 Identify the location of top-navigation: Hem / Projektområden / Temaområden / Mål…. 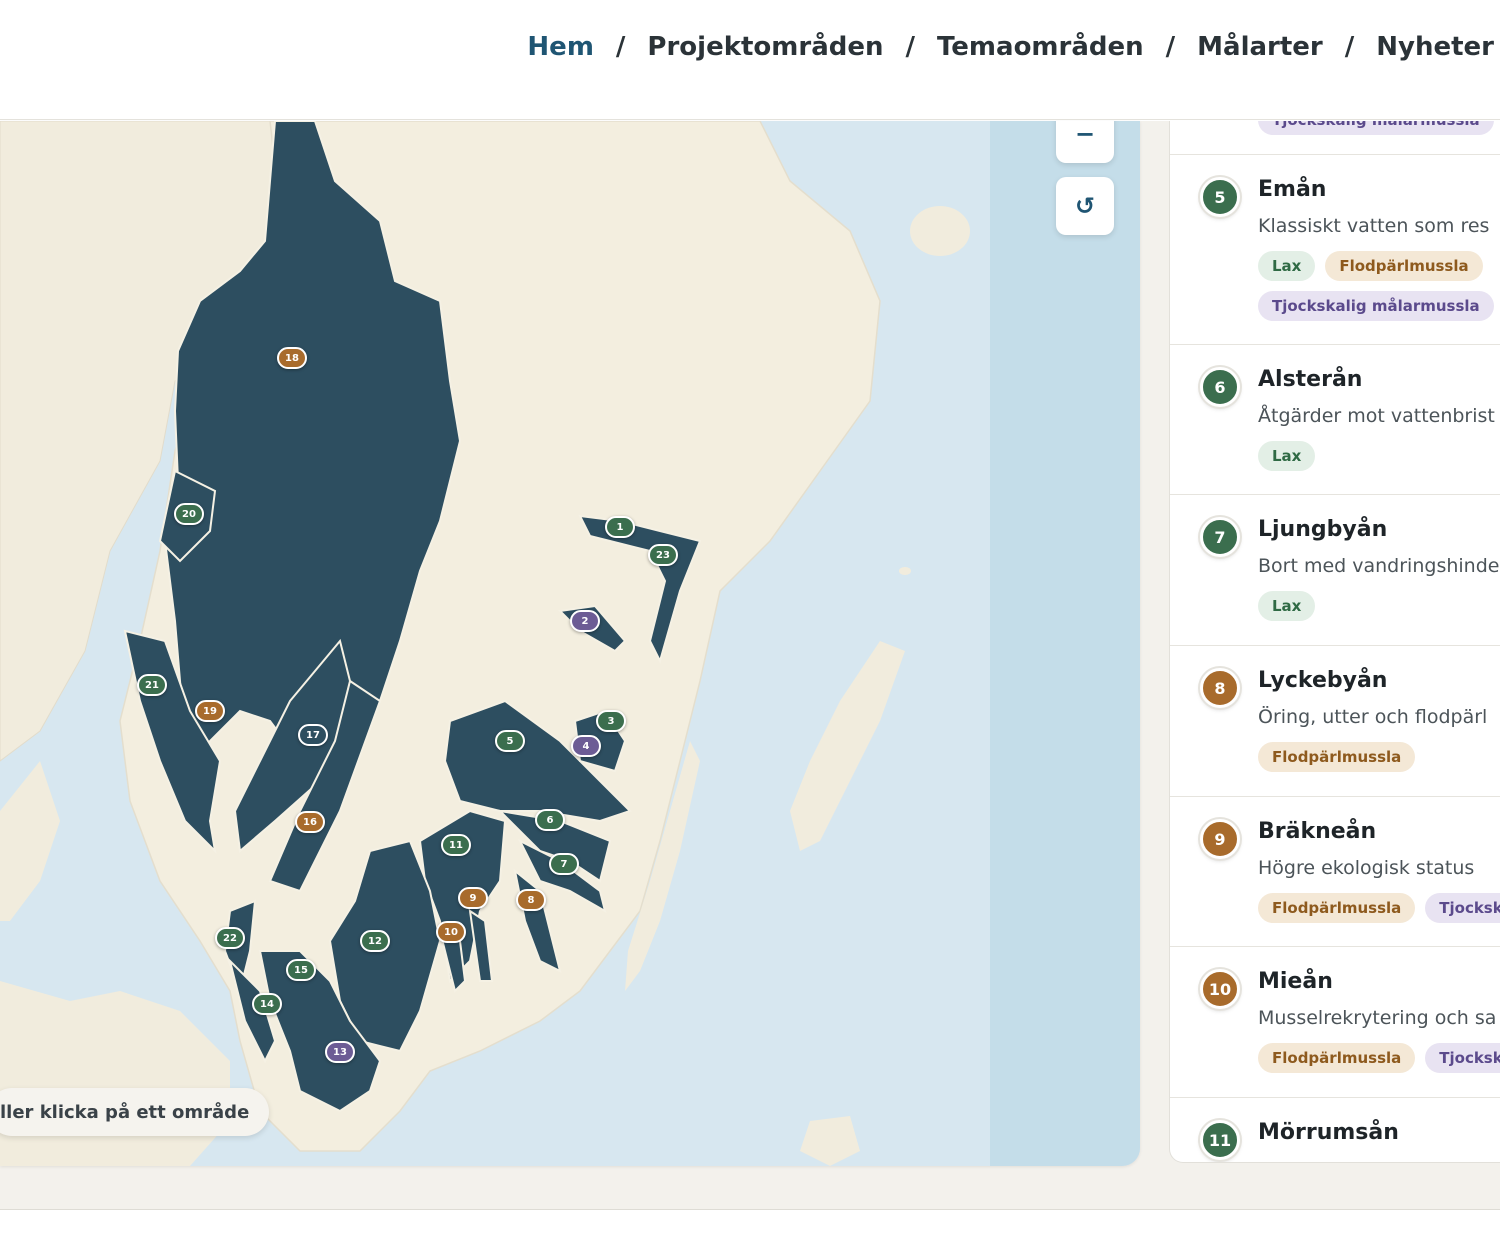
(750, 60).